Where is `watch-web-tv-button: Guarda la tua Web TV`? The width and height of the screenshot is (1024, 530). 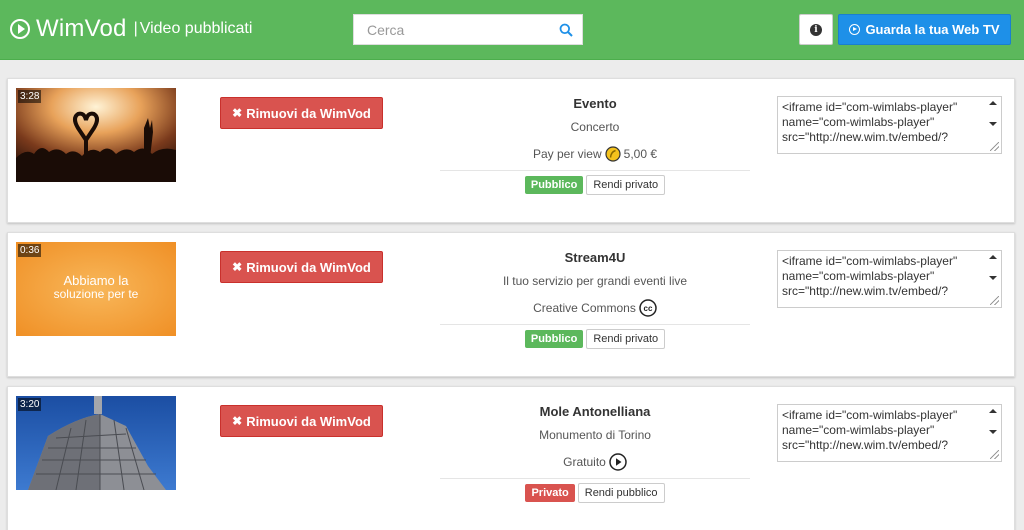
watch-web-tv-button: Guarda la tua Web TV is located at coordinates (924, 29).